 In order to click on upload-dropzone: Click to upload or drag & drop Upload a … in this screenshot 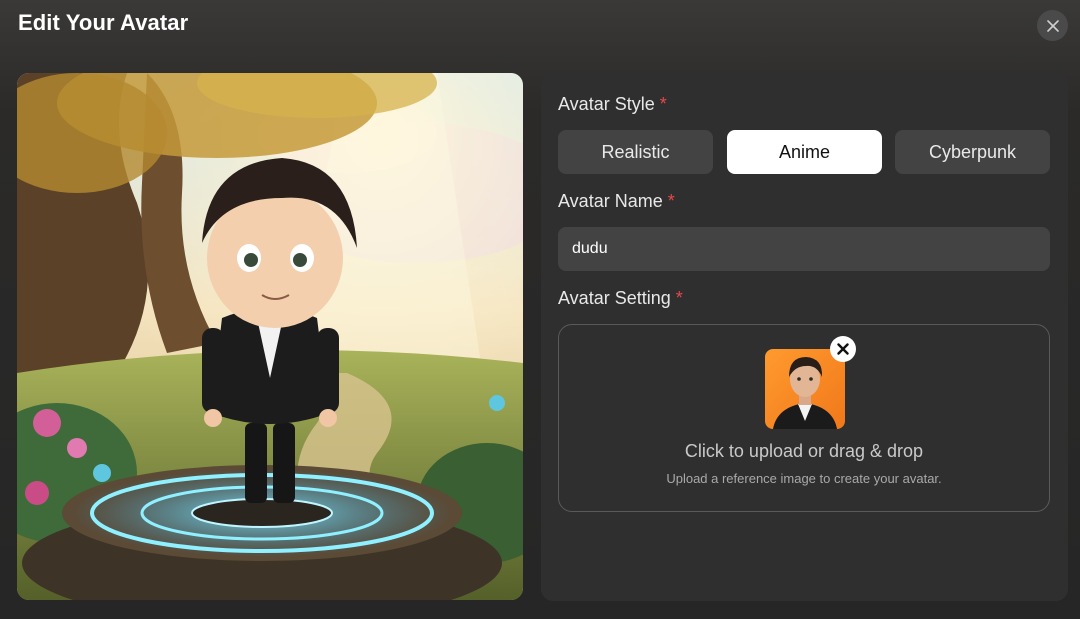, I will do `click(804, 418)`.